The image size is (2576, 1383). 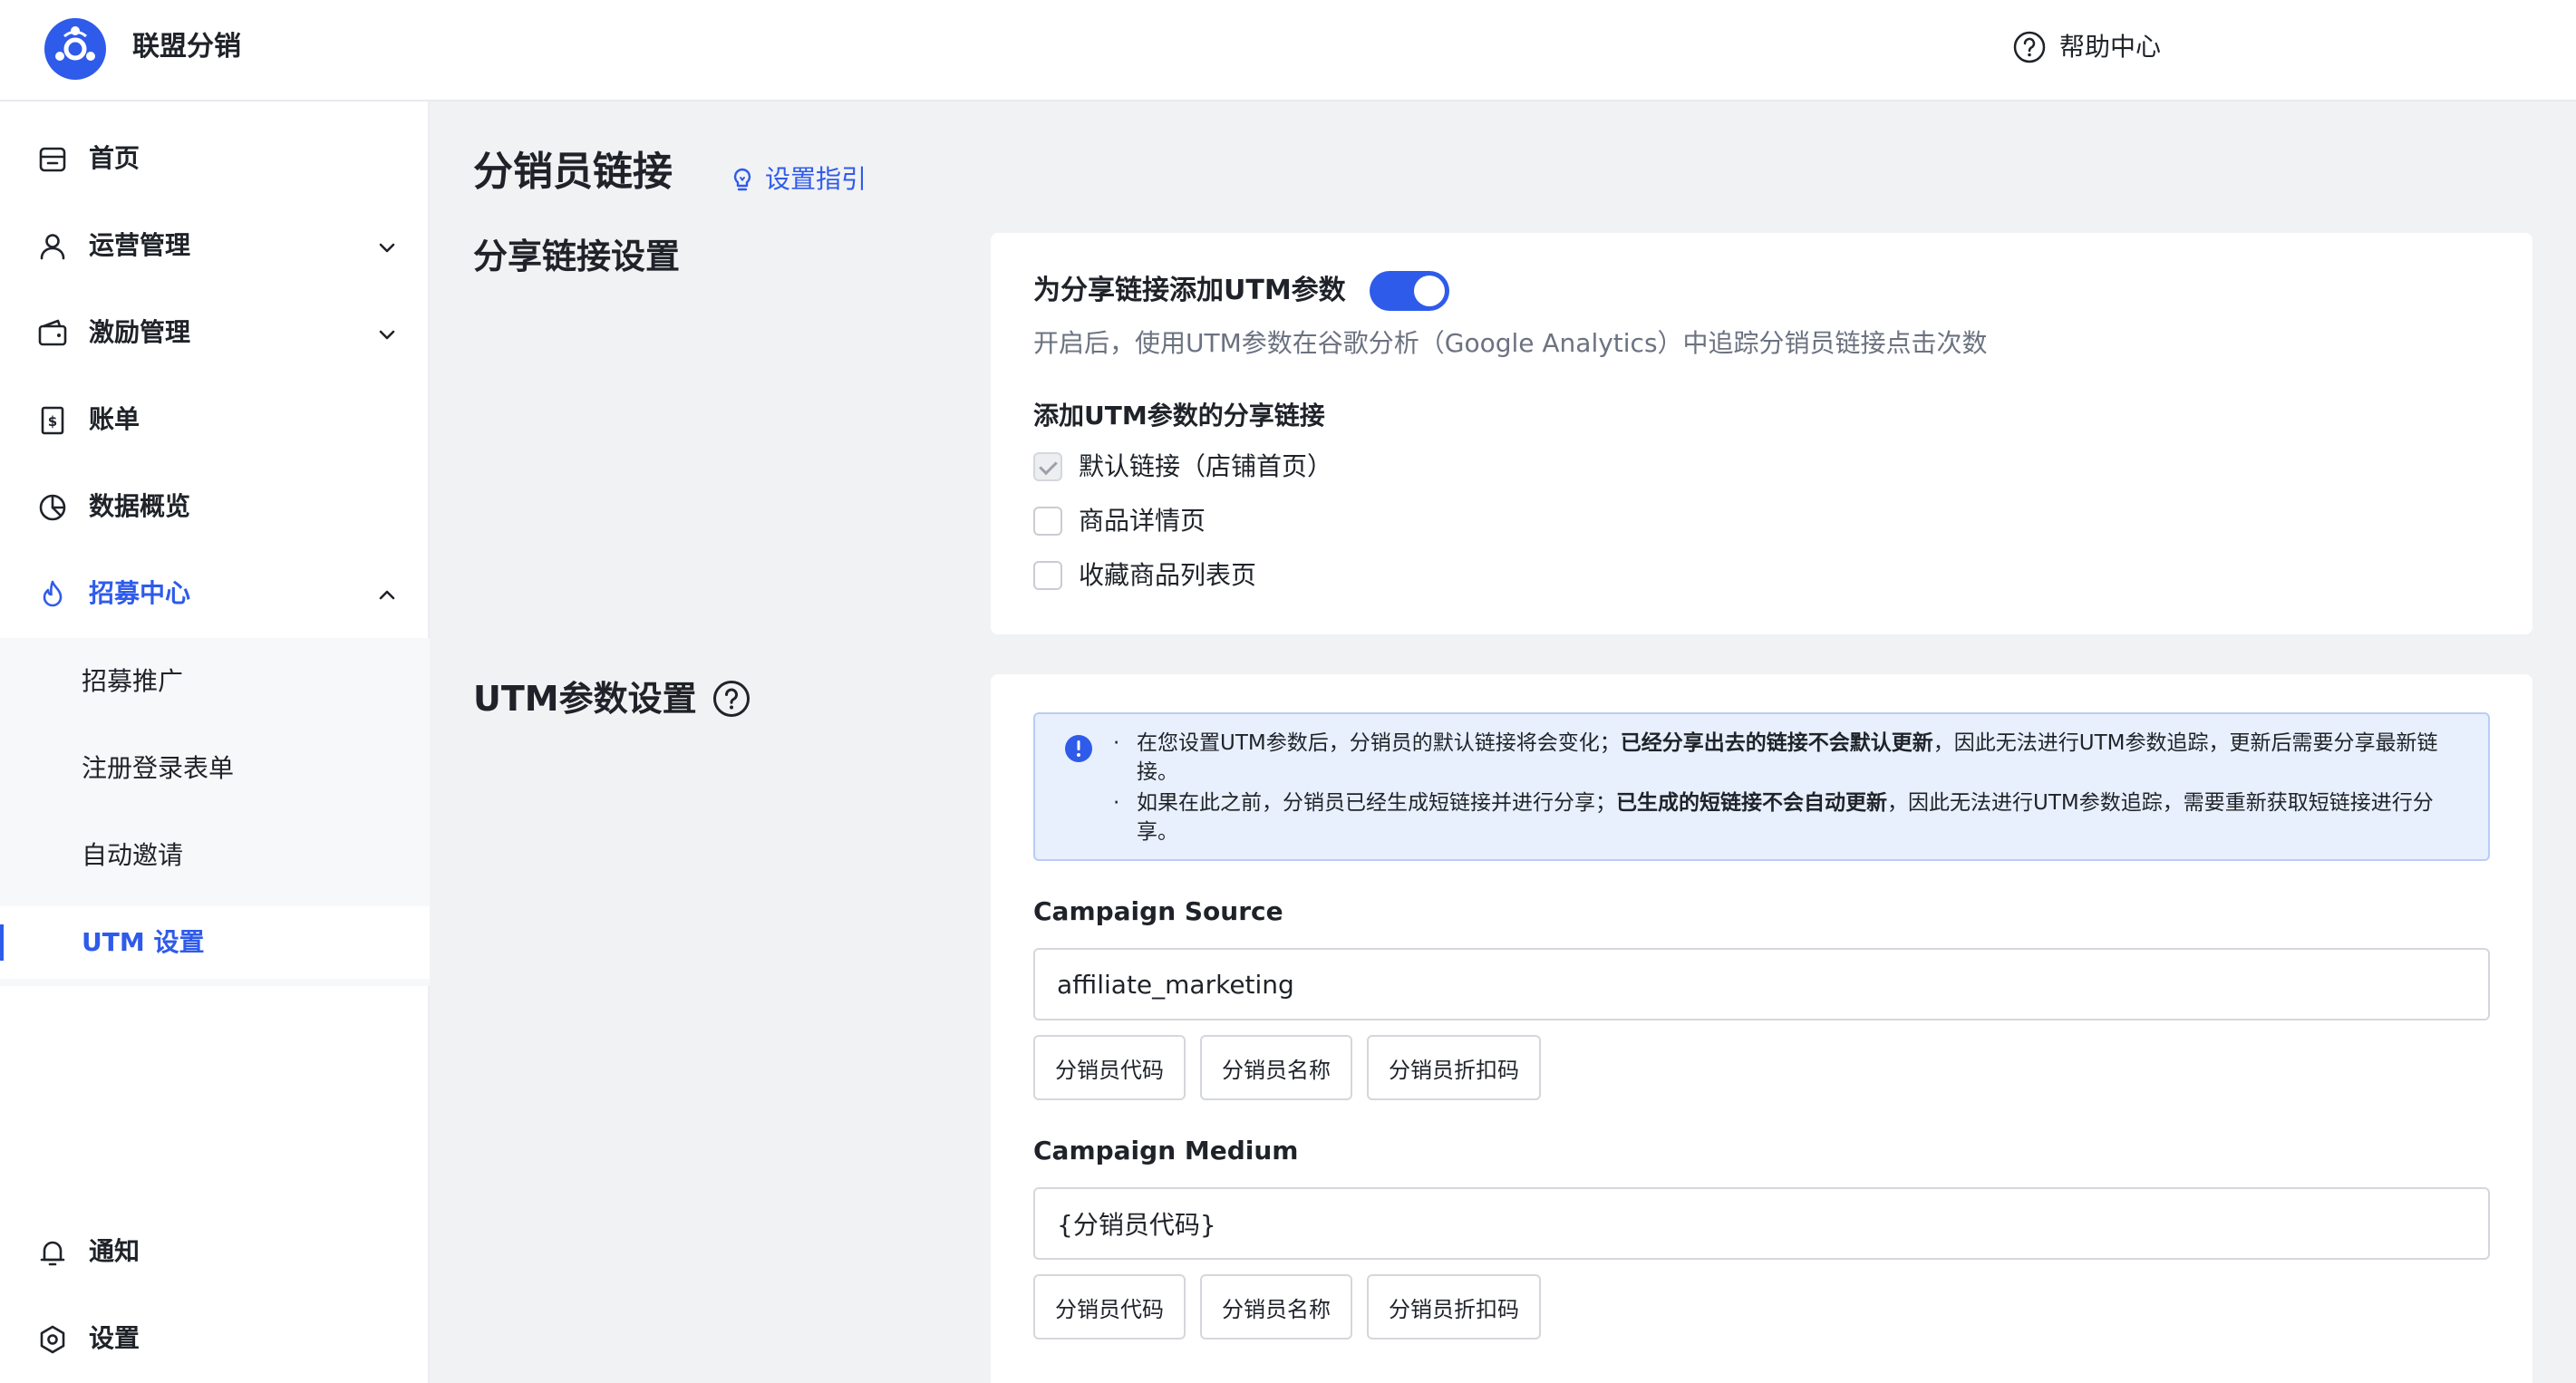 I want to click on sidebar-item-operations: 运营管理, so click(x=215, y=246).